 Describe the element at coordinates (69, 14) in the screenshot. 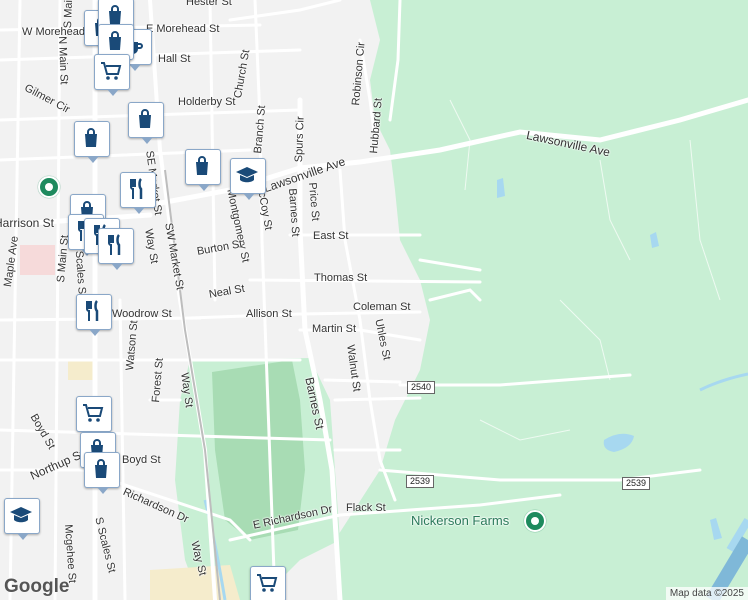

I see `street-label: S Main St` at that location.